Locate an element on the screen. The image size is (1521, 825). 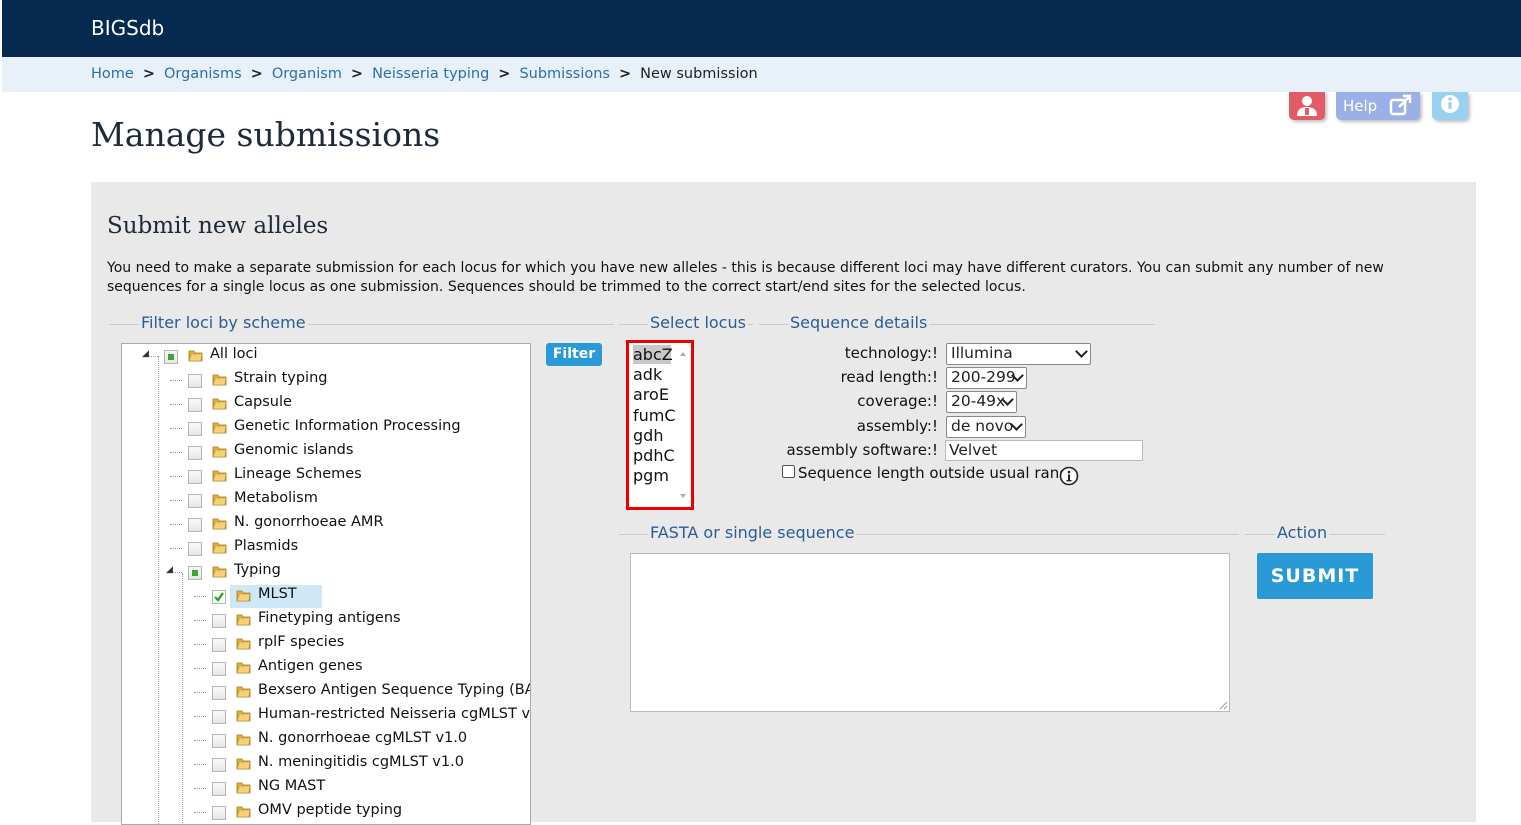
breadcrumb-home: Home is located at coordinates (112, 74).